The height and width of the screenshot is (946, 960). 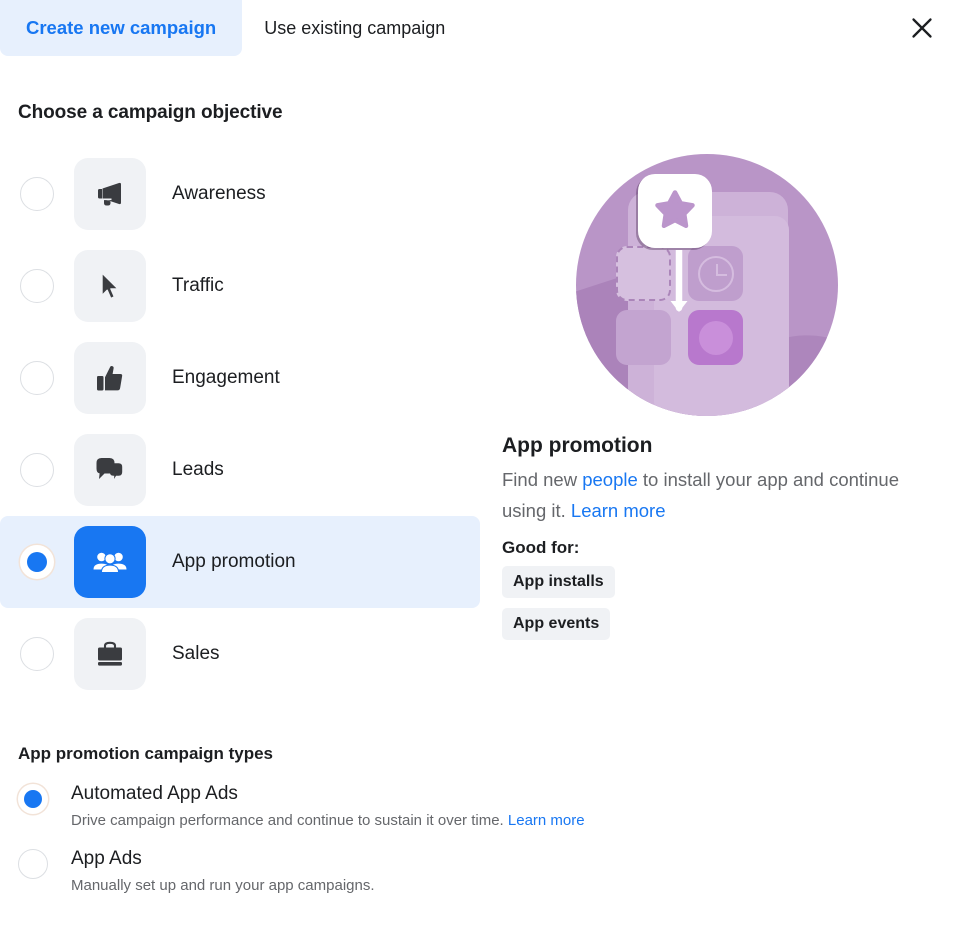 What do you see at coordinates (546, 820) in the screenshot?
I see `campaign-type-learn-more-link-0: Learn more` at bounding box center [546, 820].